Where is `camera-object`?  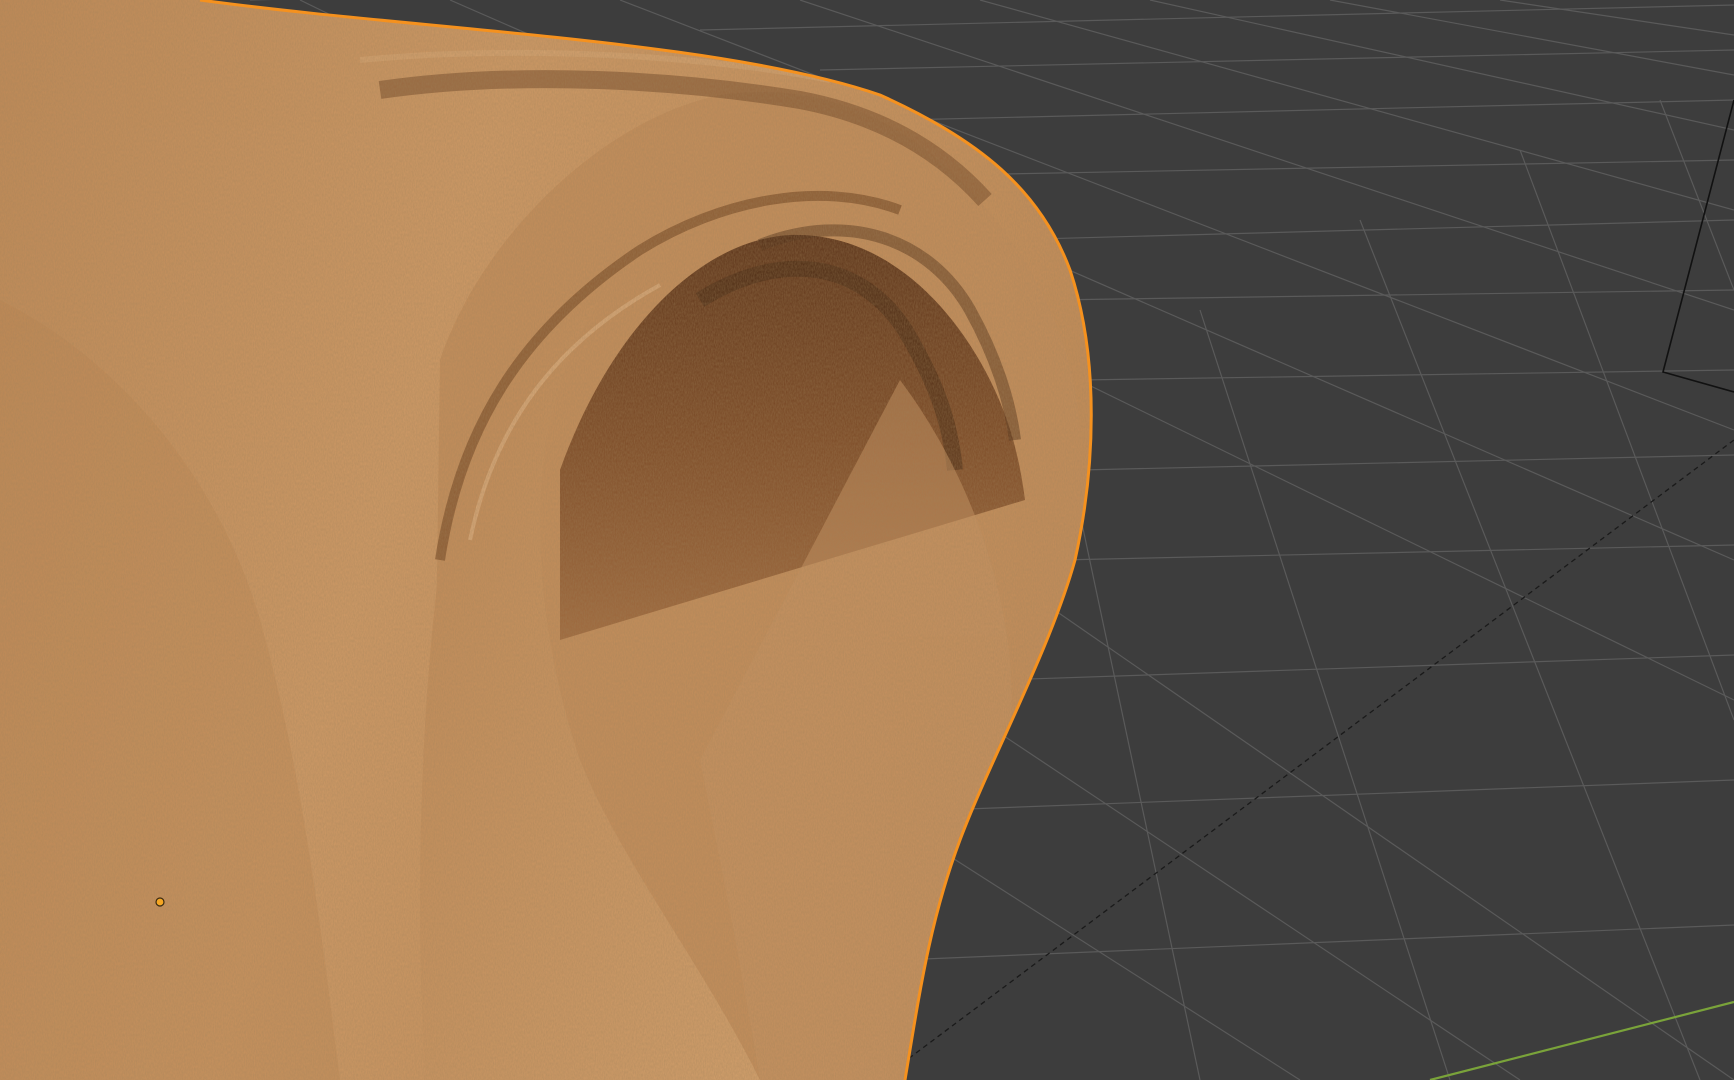
camera-object is located at coordinates (1698, 246).